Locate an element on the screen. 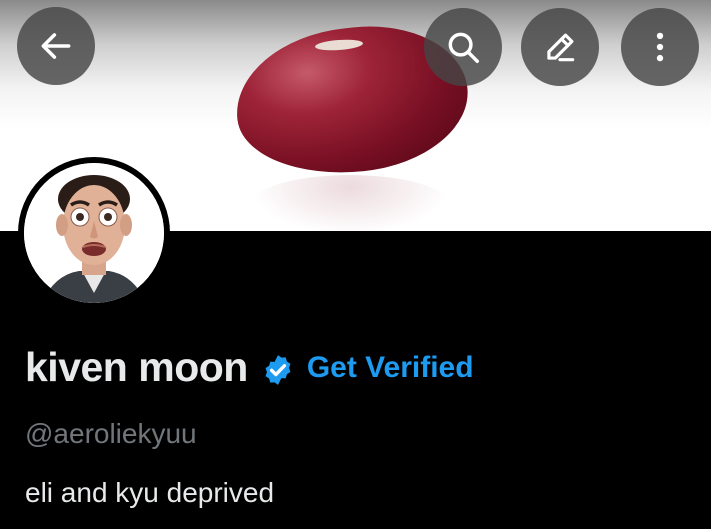  avatar is located at coordinates (94, 233).